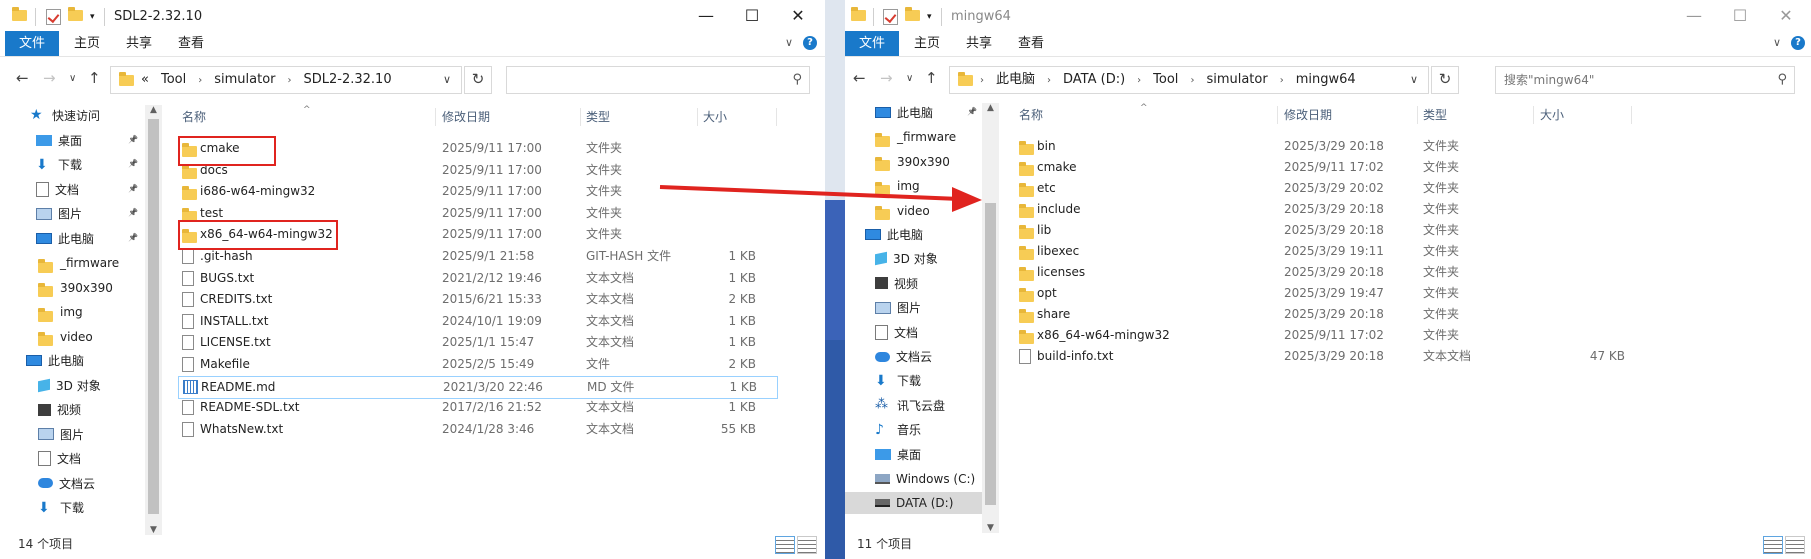 The image size is (1811, 559). What do you see at coordinates (94, 78) in the screenshot?
I see `up-arrow-icon: ↑` at bounding box center [94, 78].